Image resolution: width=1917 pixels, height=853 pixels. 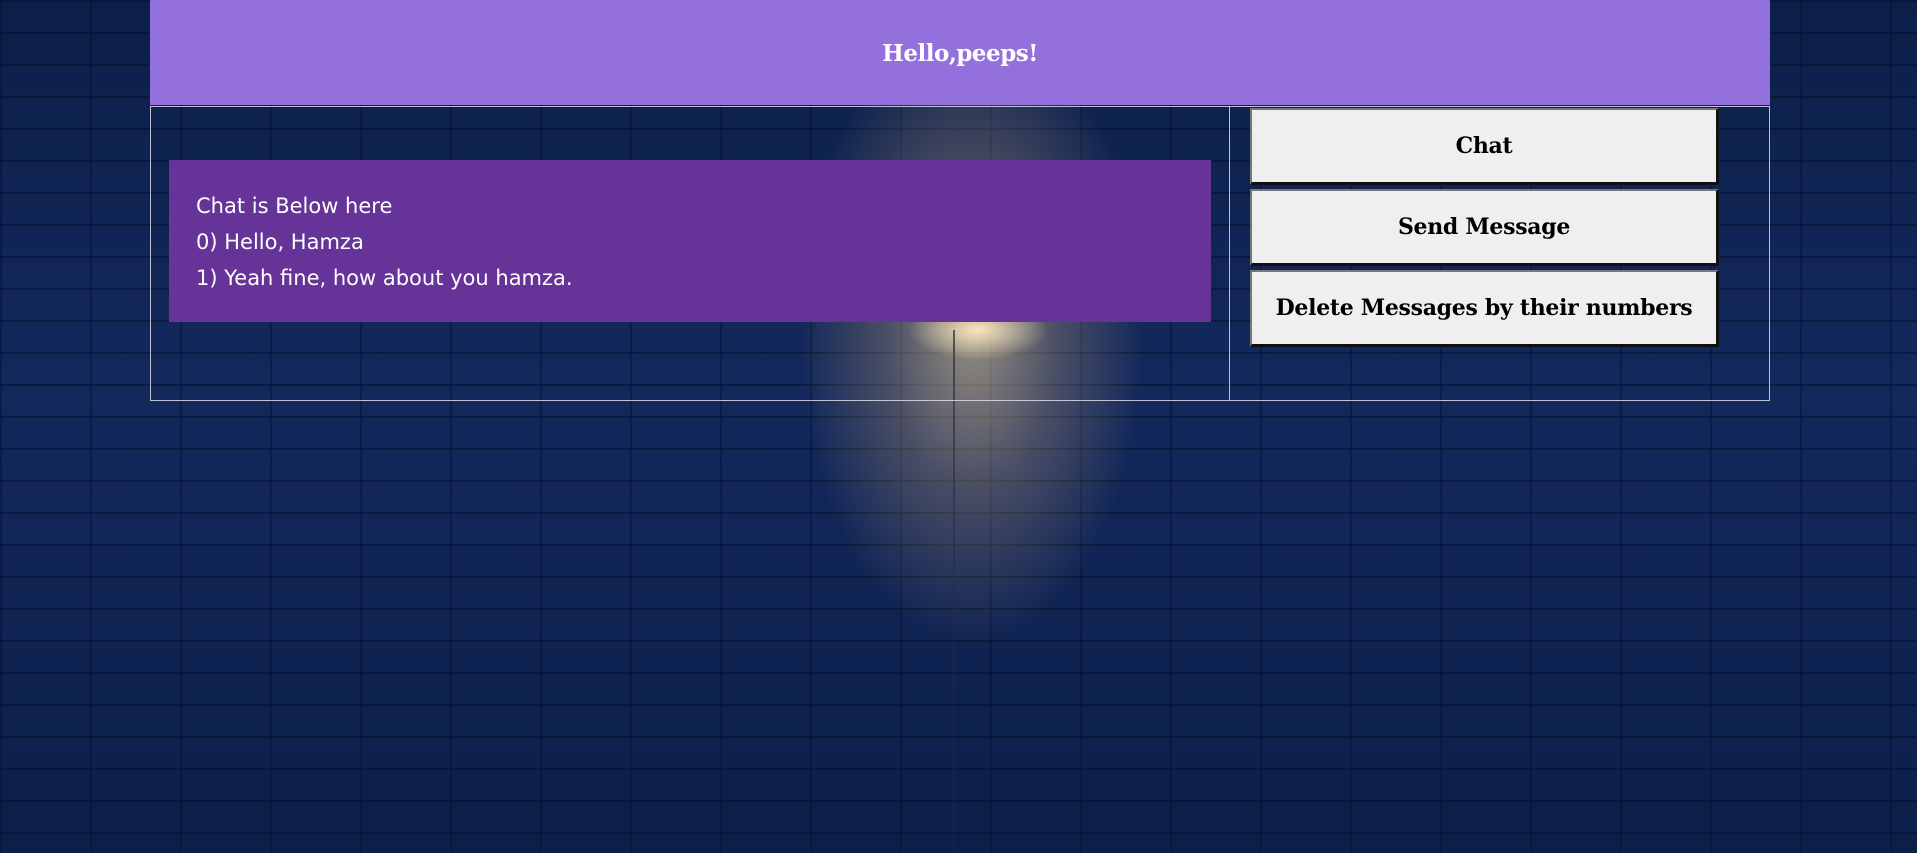 What do you see at coordinates (1484, 146) in the screenshot?
I see `chat-button: Chat` at bounding box center [1484, 146].